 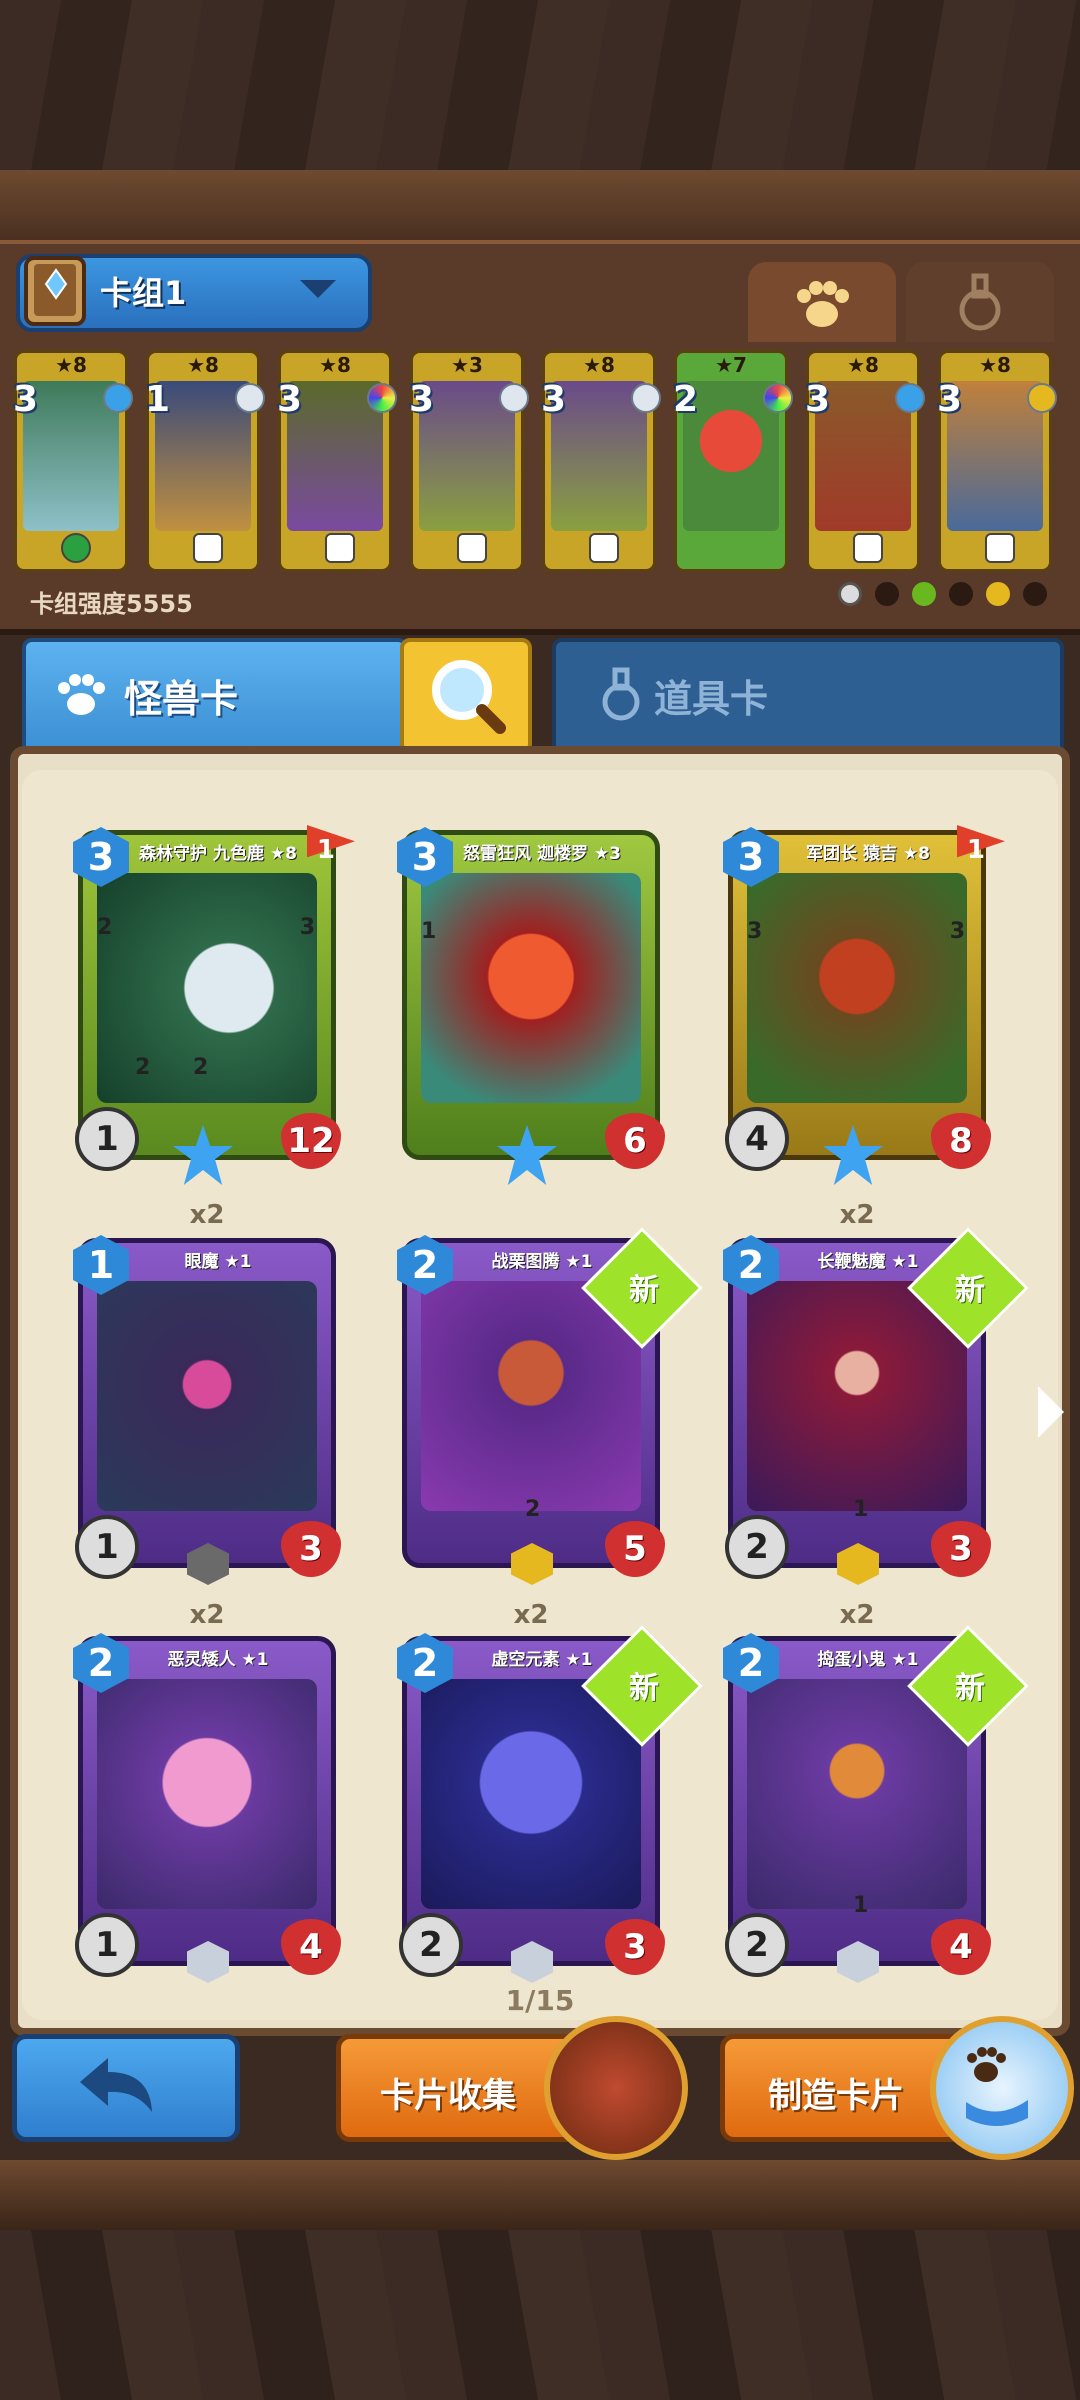 I want to click on tab-monster-label: 怪兽卡, so click(x=181, y=699).